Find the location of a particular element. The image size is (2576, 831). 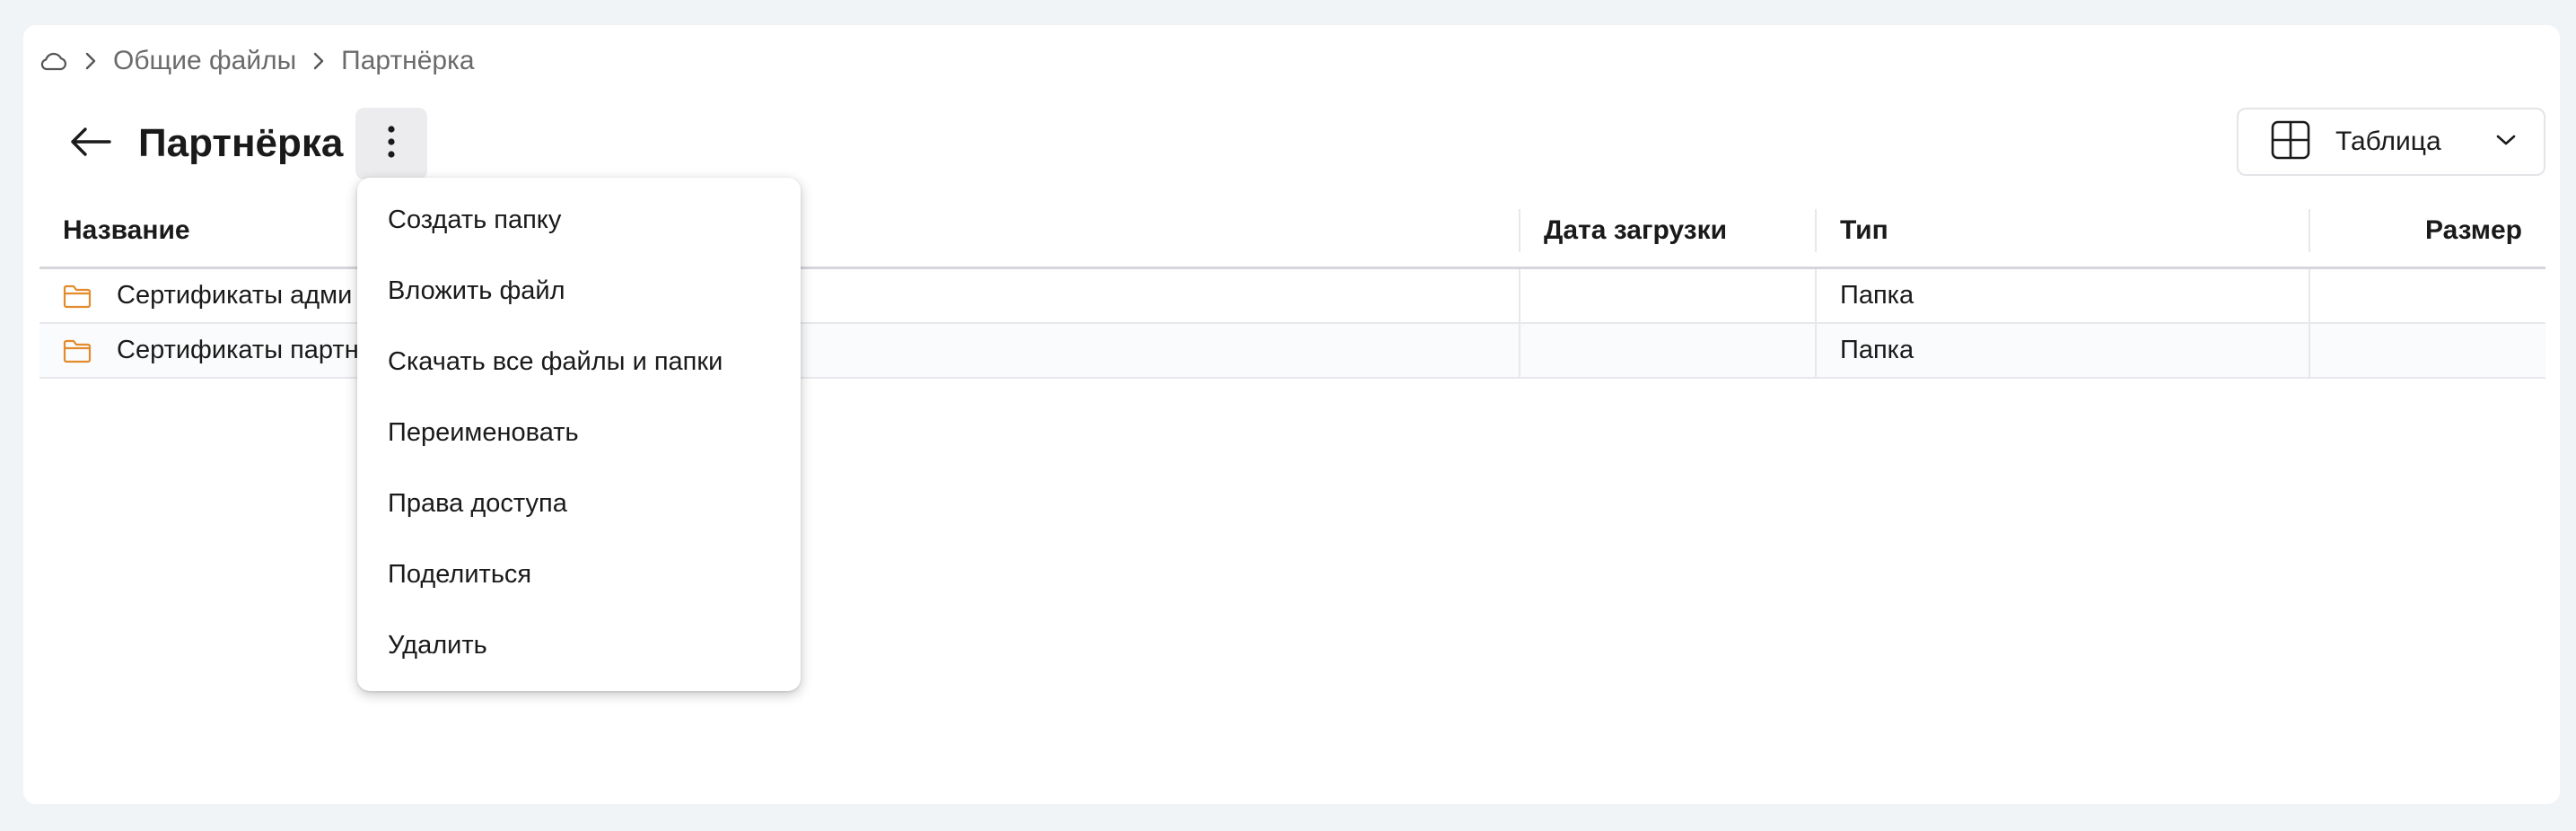

arrow-left-icon is located at coordinates (90, 144).